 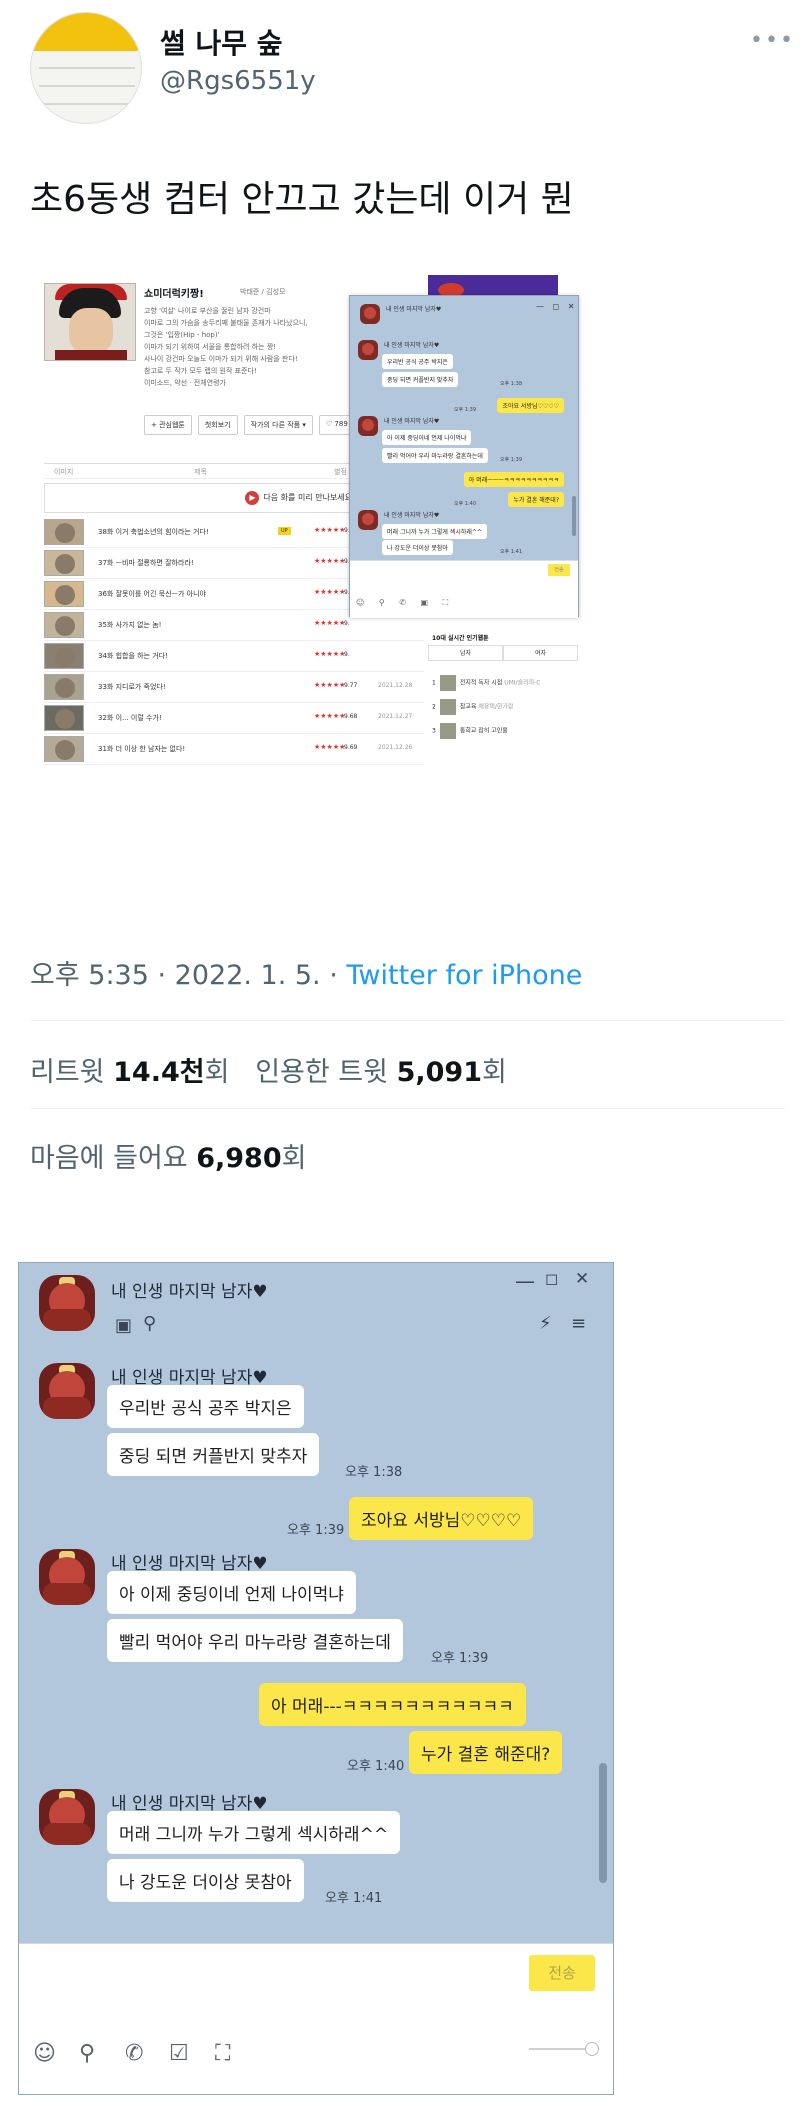 What do you see at coordinates (217, 425) in the screenshot?
I see `first-episode-button: 첫회보기` at bounding box center [217, 425].